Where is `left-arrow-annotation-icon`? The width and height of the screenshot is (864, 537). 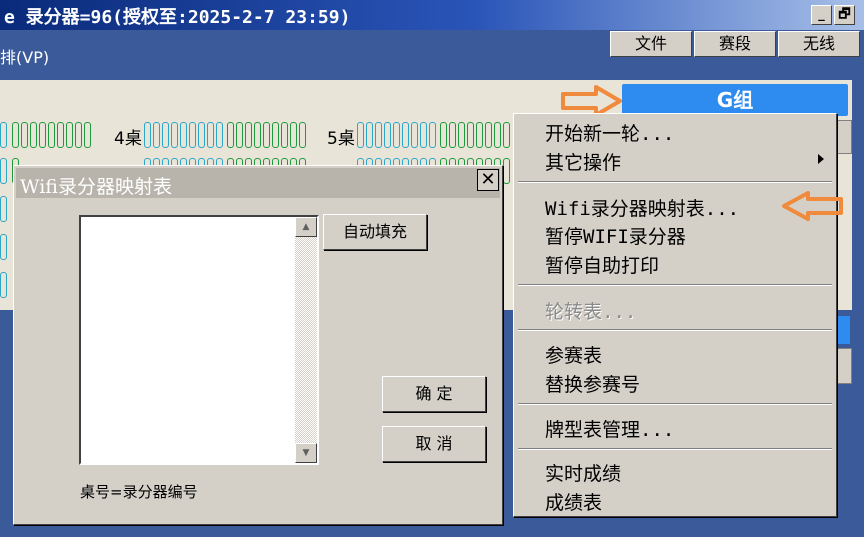 left-arrow-annotation-icon is located at coordinates (812, 206).